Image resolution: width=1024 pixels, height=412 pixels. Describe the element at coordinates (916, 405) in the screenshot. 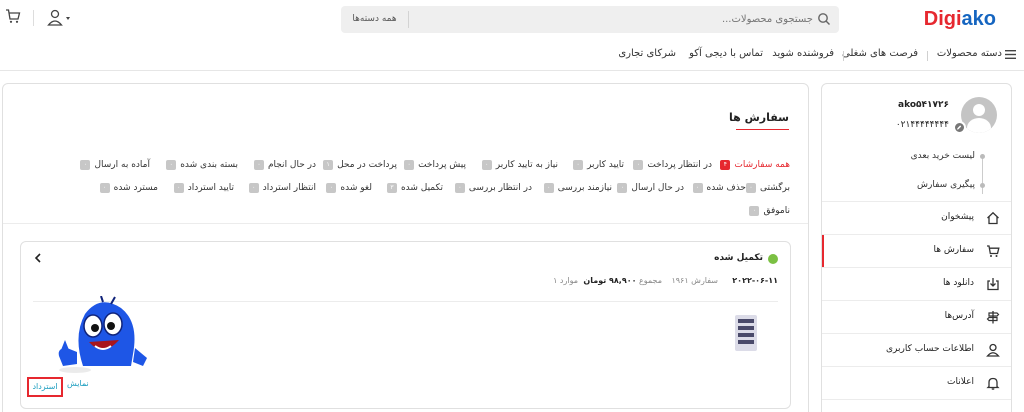

I see `sidebar-item-more` at that location.